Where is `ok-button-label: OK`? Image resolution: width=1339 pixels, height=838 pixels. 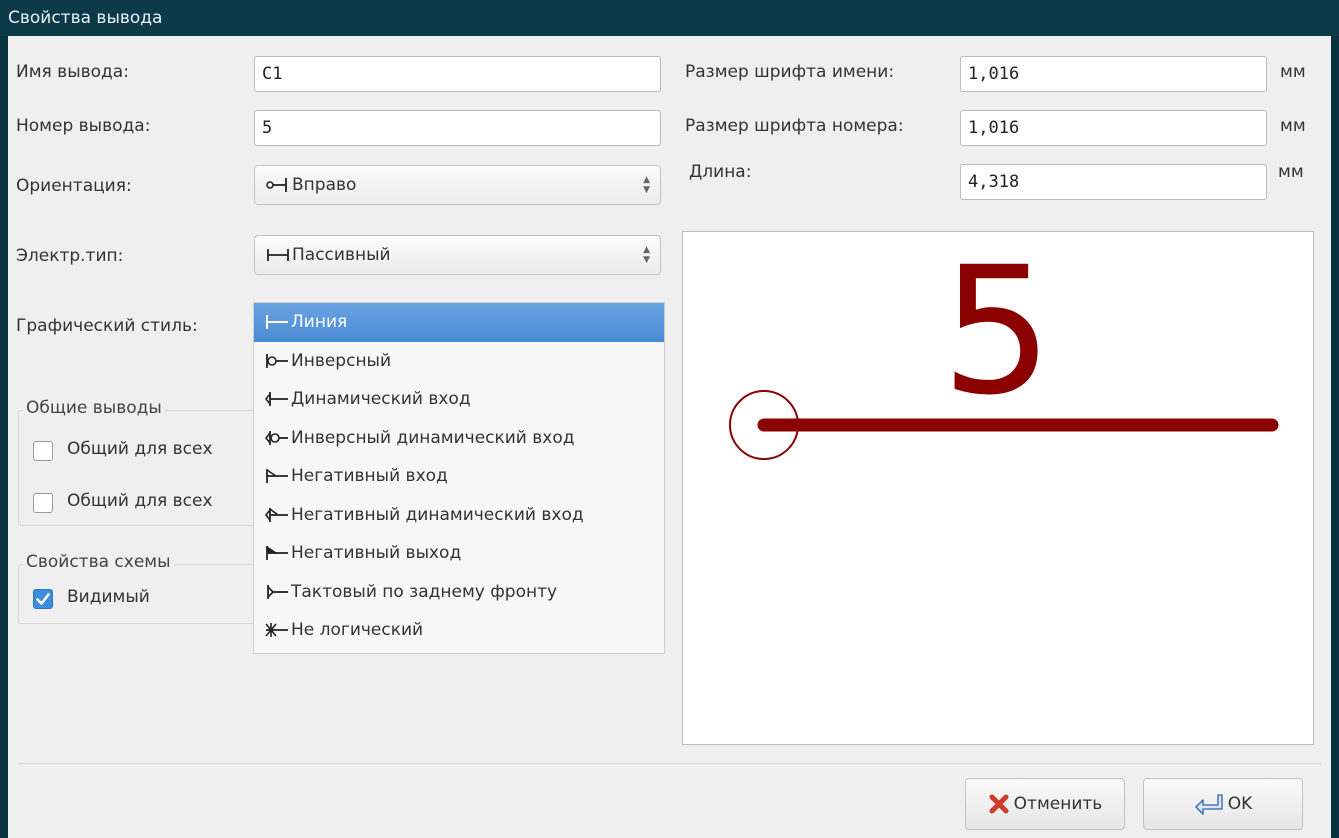
ok-button-label: OK is located at coordinates (1240, 804).